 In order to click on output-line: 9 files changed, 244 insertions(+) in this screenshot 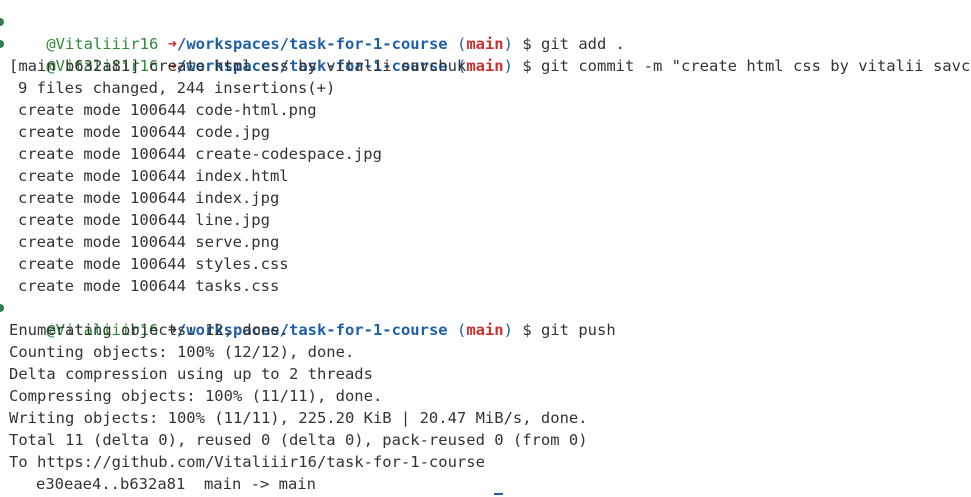, I will do `click(177, 88)`.